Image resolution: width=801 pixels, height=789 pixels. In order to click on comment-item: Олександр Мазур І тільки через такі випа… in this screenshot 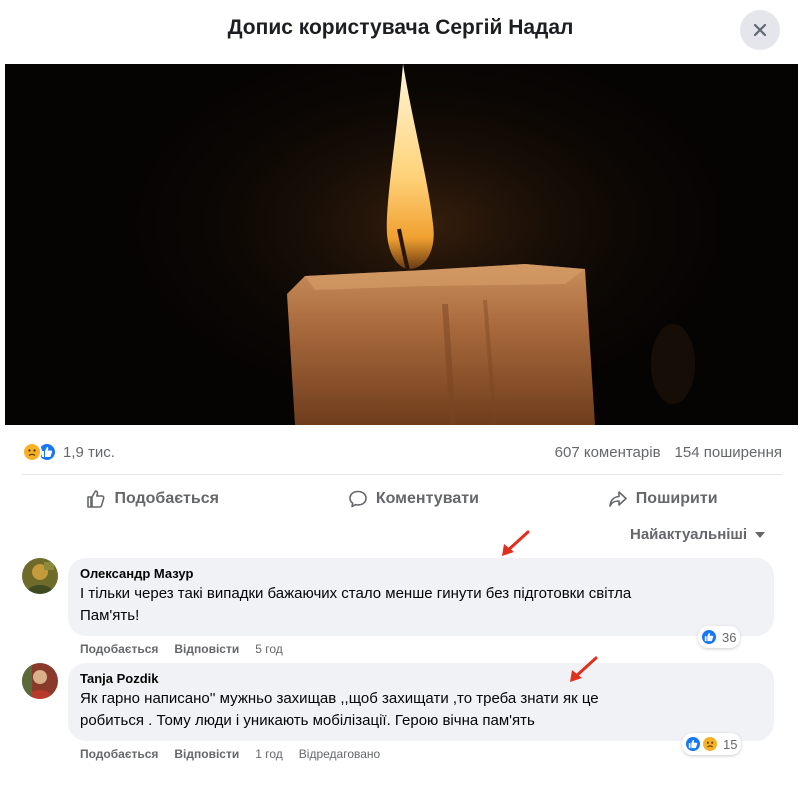, I will do `click(402, 608)`.